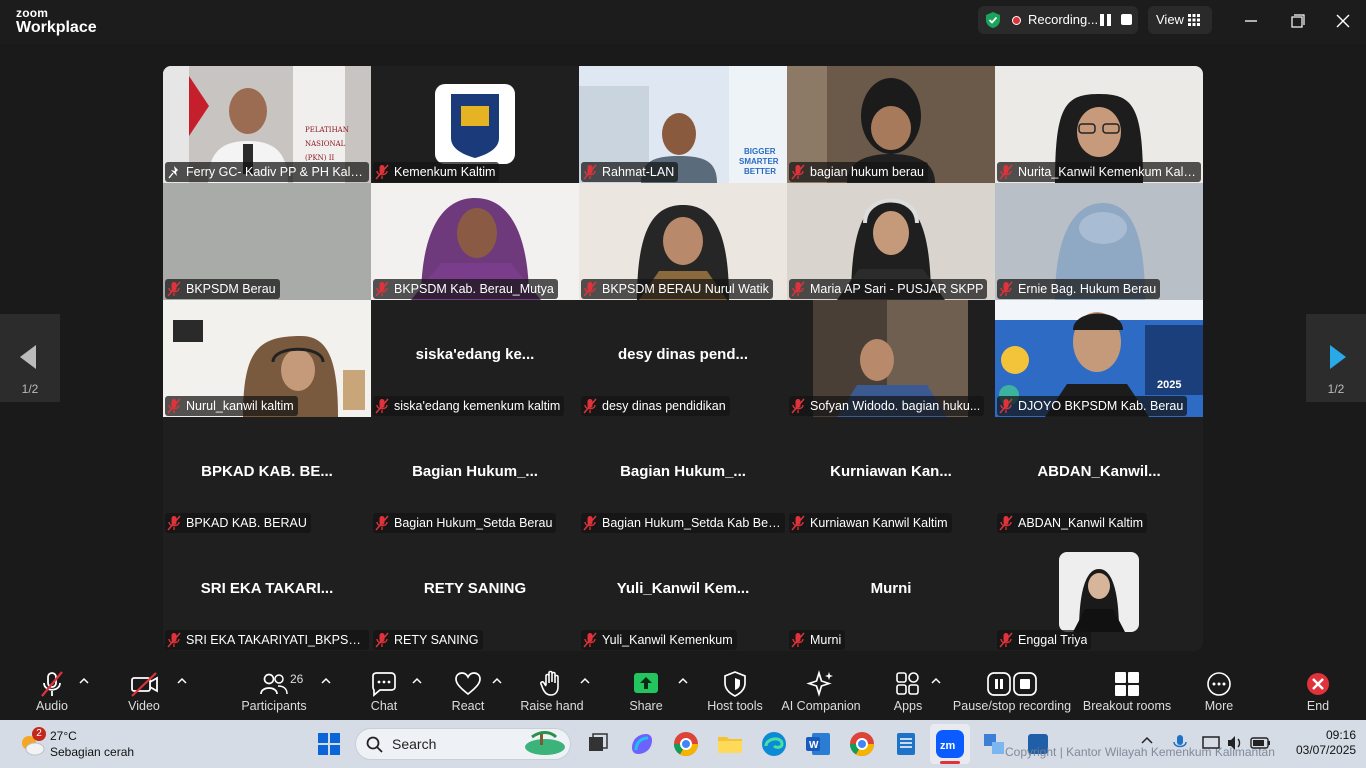 Image resolution: width=1366 pixels, height=768 pixels. I want to click on participants-button: 26 Participants, so click(274, 691).